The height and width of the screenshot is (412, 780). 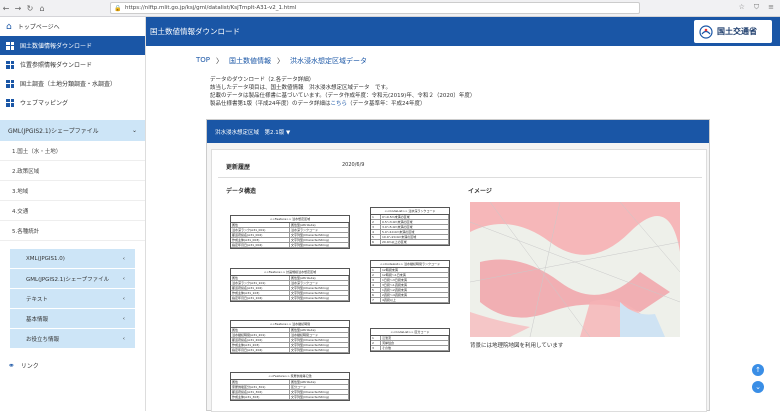 What do you see at coordinates (72, 318) in the screenshot?
I see `accordion-basic: 基本情報 ‹` at bounding box center [72, 318].